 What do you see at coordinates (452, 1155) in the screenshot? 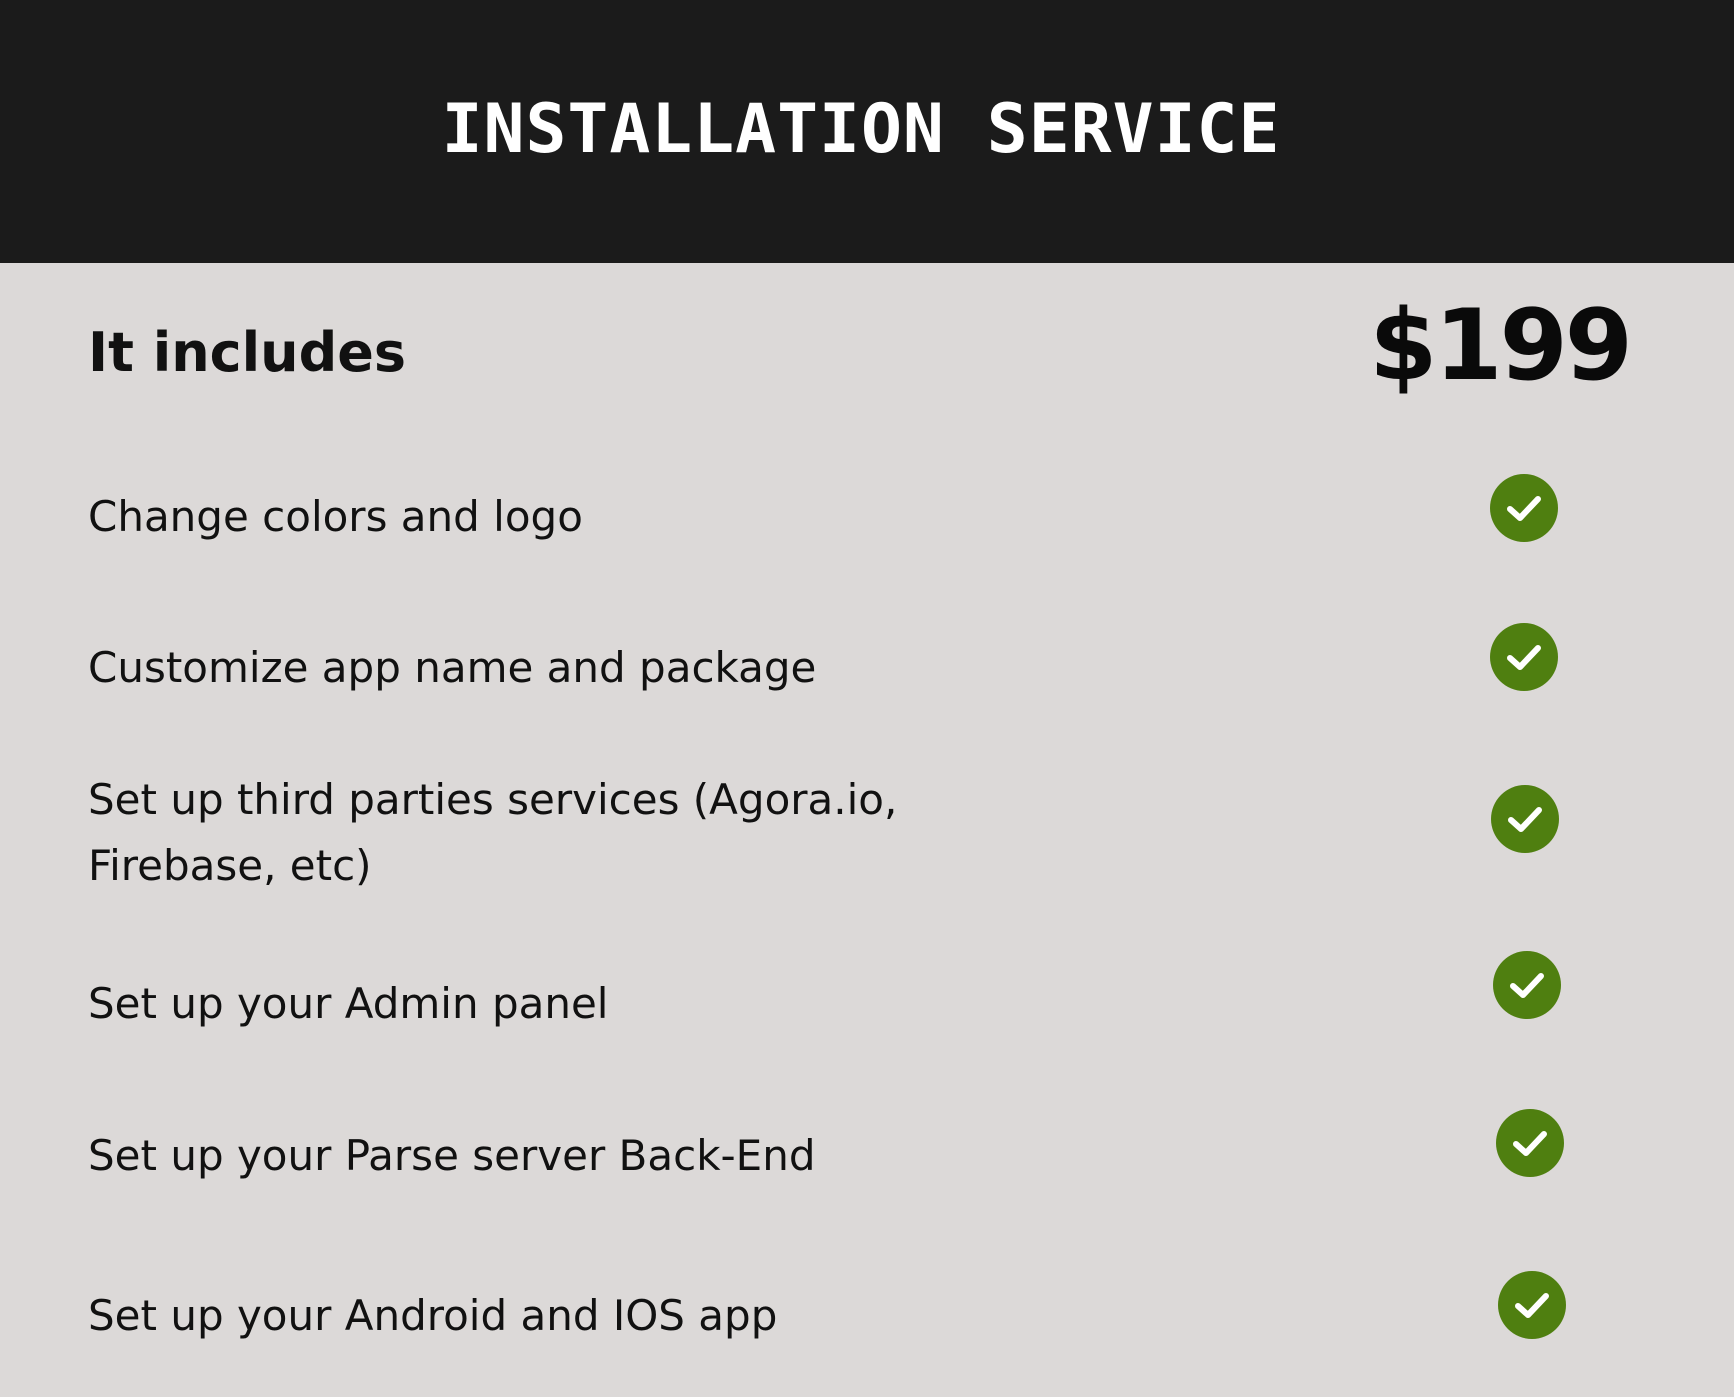
I see `feature-label: Set up your Parse server Back-End` at bounding box center [452, 1155].